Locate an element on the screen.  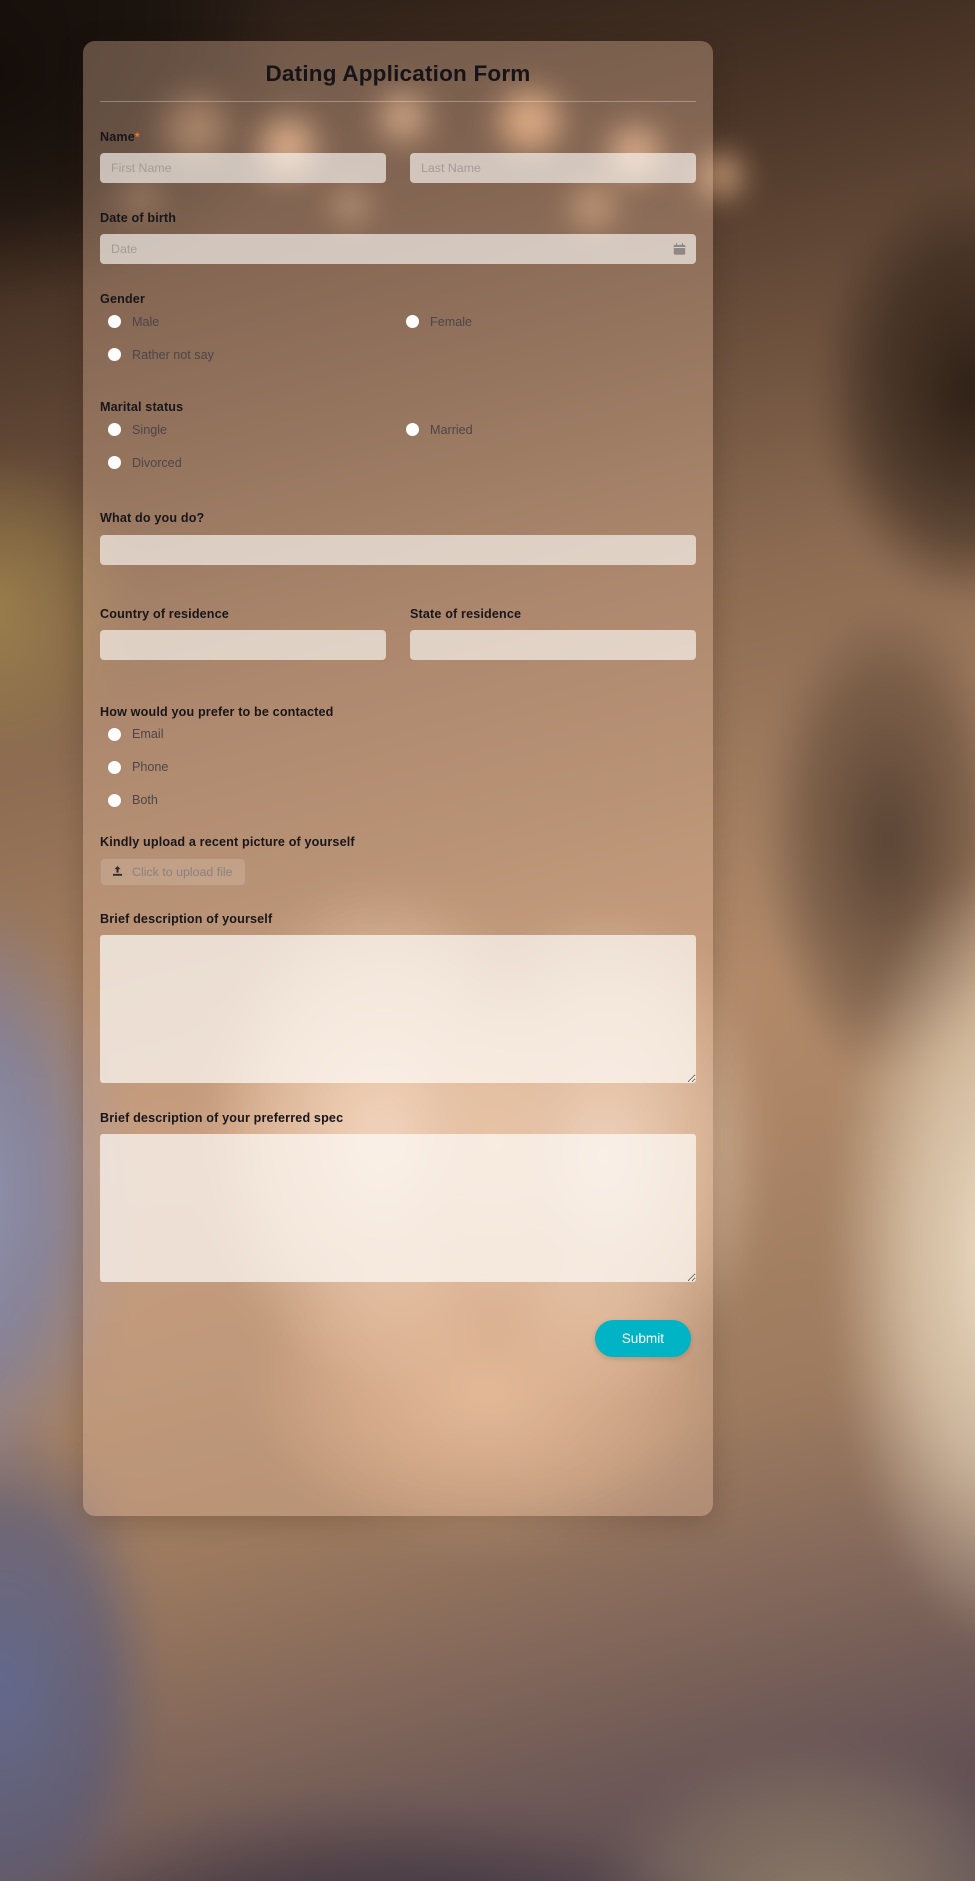
date-of-birth-label: Date of birth is located at coordinates (138, 218).